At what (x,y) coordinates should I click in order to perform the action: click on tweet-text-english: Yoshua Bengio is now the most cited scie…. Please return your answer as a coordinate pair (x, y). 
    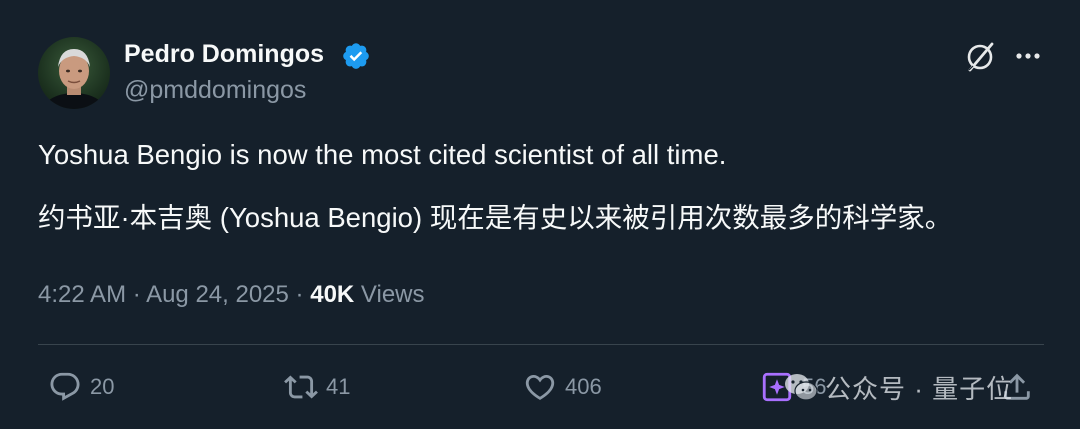
    Looking at the image, I should click on (382, 154).